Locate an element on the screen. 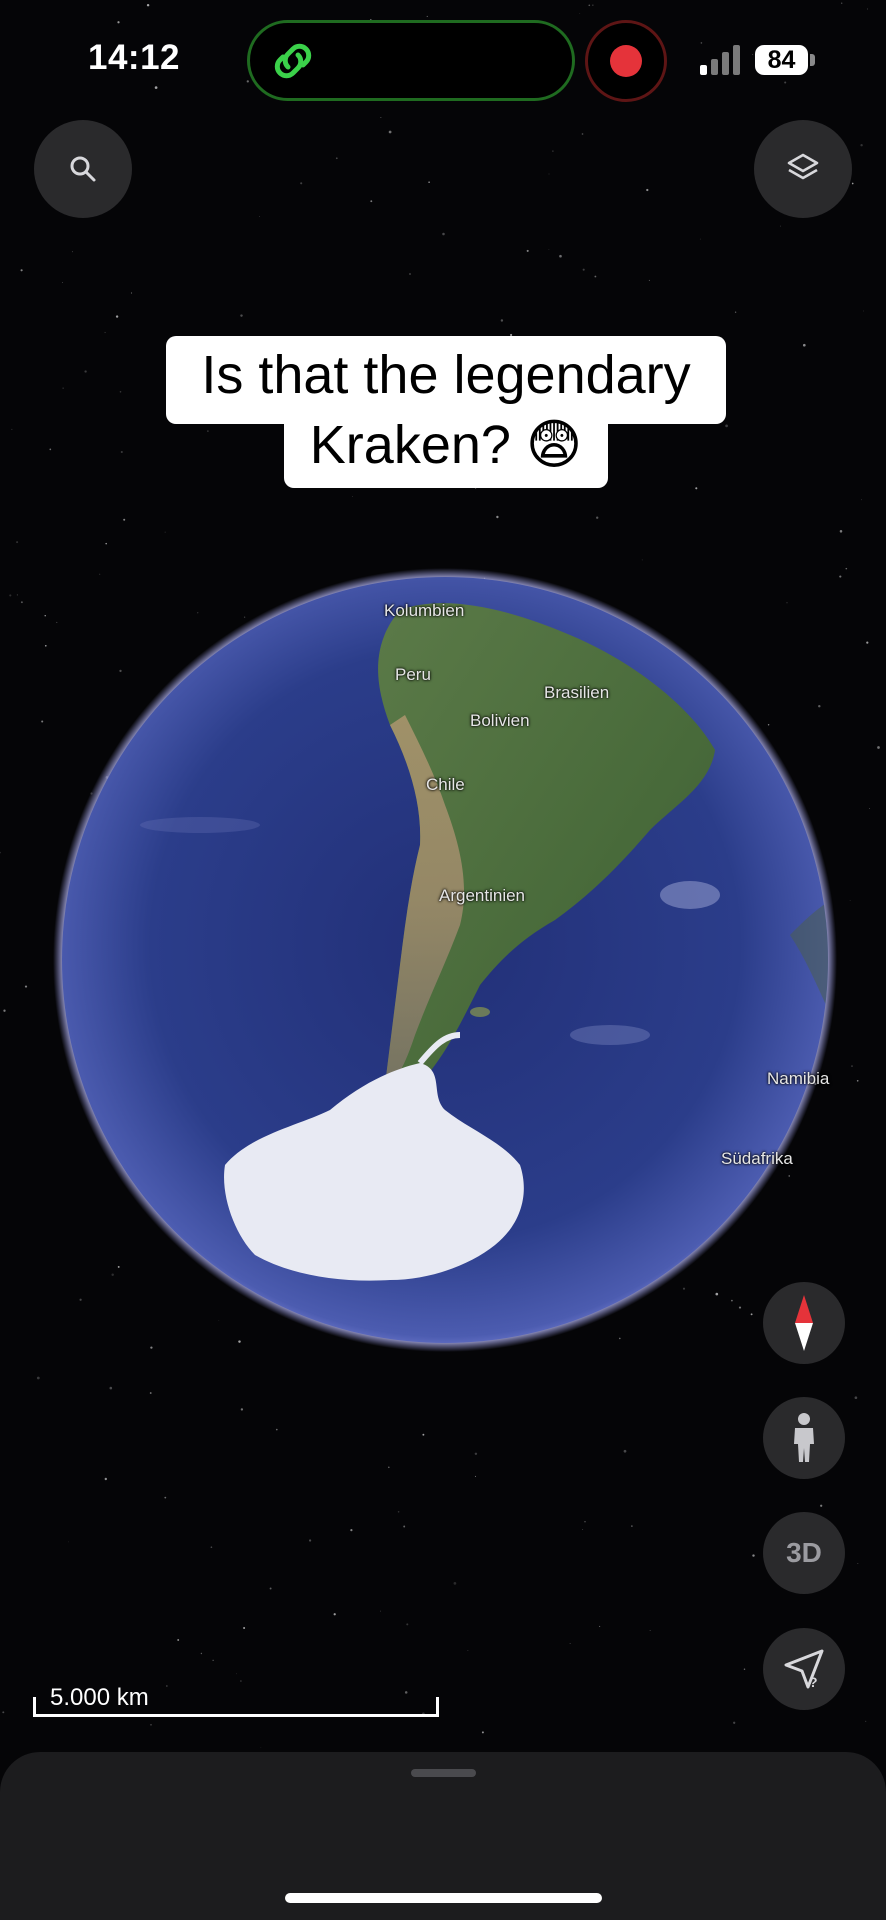 This screenshot has height=1920, width=886. label-chile: Chile is located at coordinates (445, 785).